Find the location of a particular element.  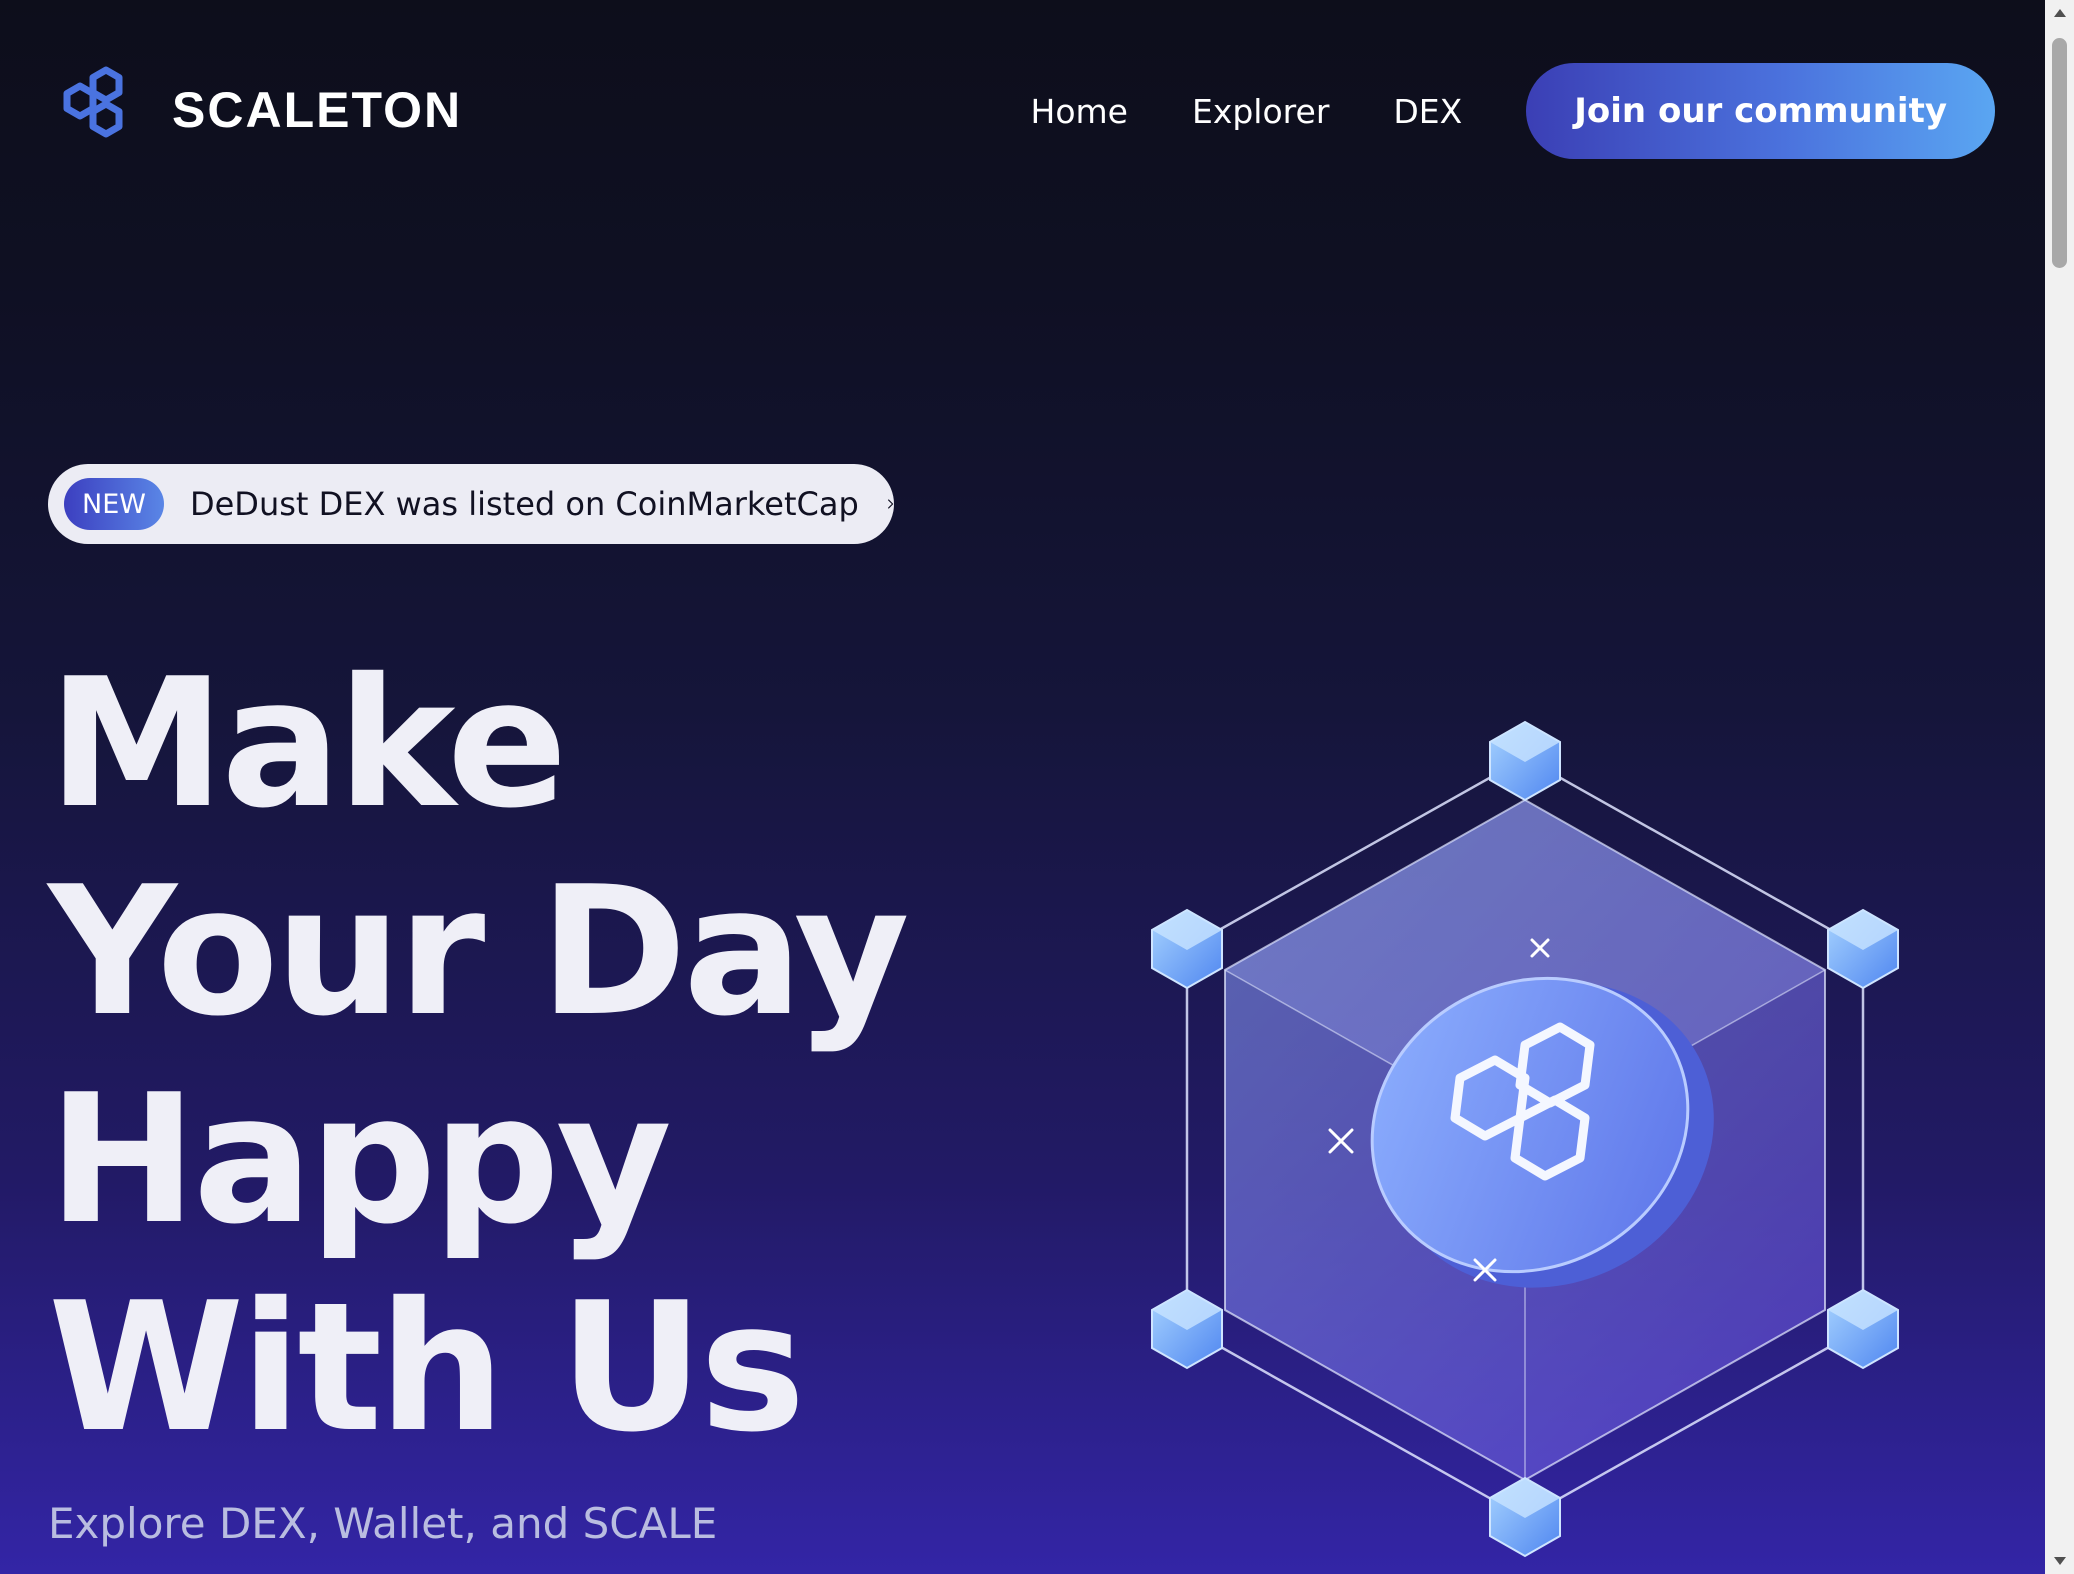

hero-subtitle-line: in the Scaleton ecosystem is located at coordinates (382, 1566).